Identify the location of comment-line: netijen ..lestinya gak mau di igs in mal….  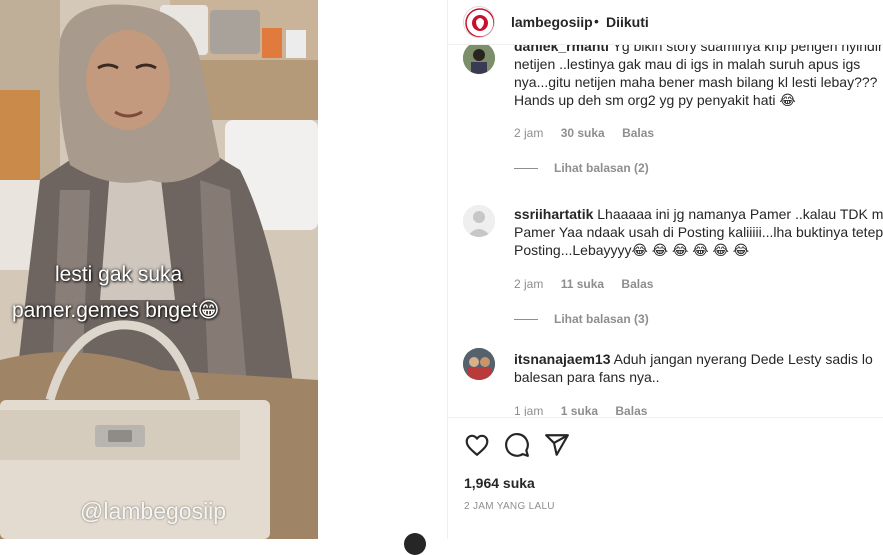
(687, 64).